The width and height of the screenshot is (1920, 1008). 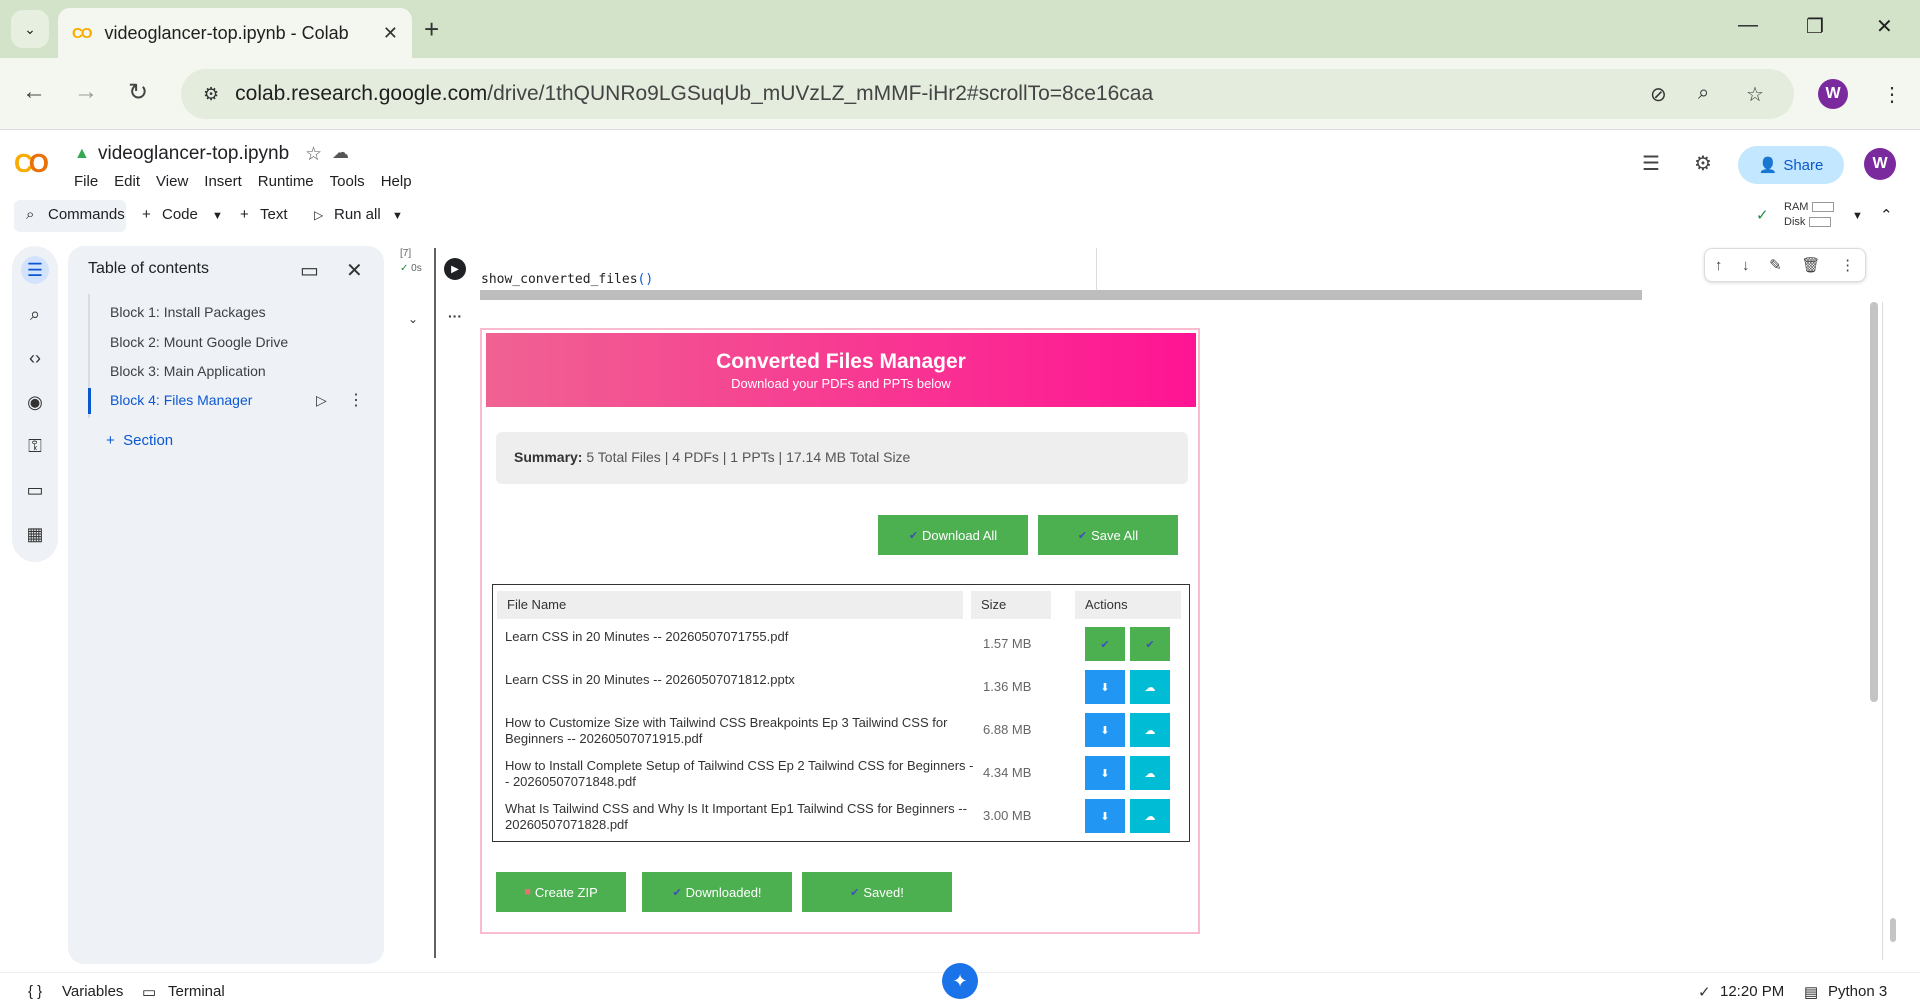 I want to click on browser-menu-icon: ⋮, so click(x=1892, y=94).